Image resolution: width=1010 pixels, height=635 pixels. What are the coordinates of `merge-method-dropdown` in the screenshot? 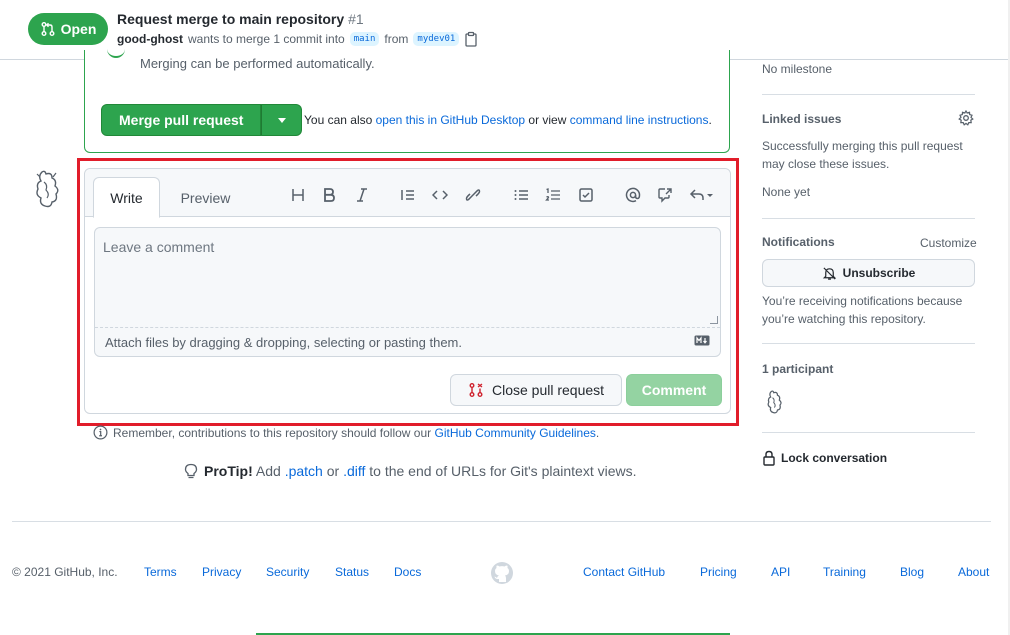 It's located at (282, 120).